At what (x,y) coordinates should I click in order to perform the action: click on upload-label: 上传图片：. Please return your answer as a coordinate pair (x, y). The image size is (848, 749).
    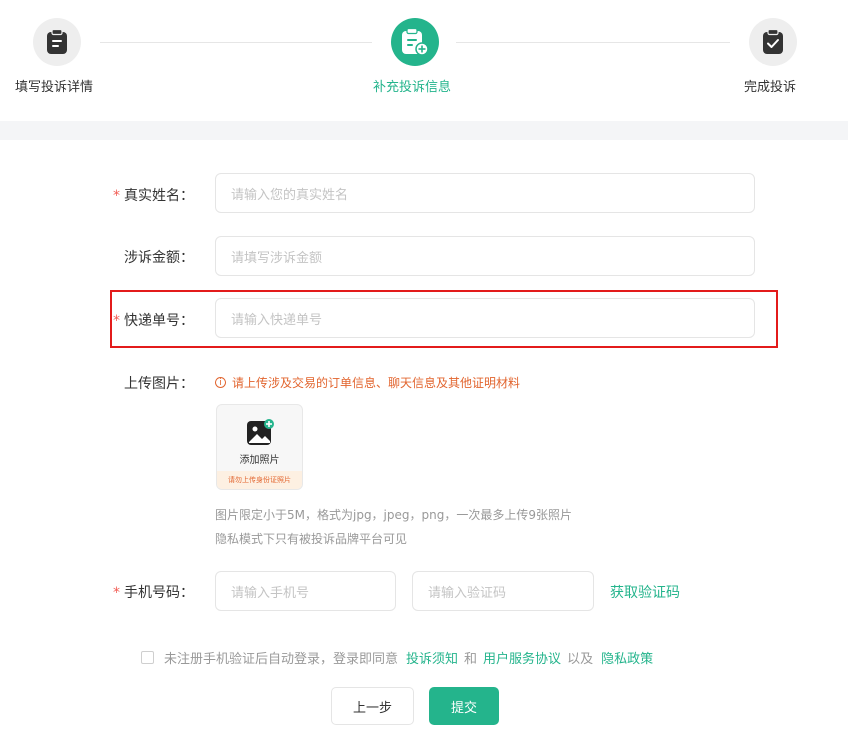
    Looking at the image, I should click on (159, 384).